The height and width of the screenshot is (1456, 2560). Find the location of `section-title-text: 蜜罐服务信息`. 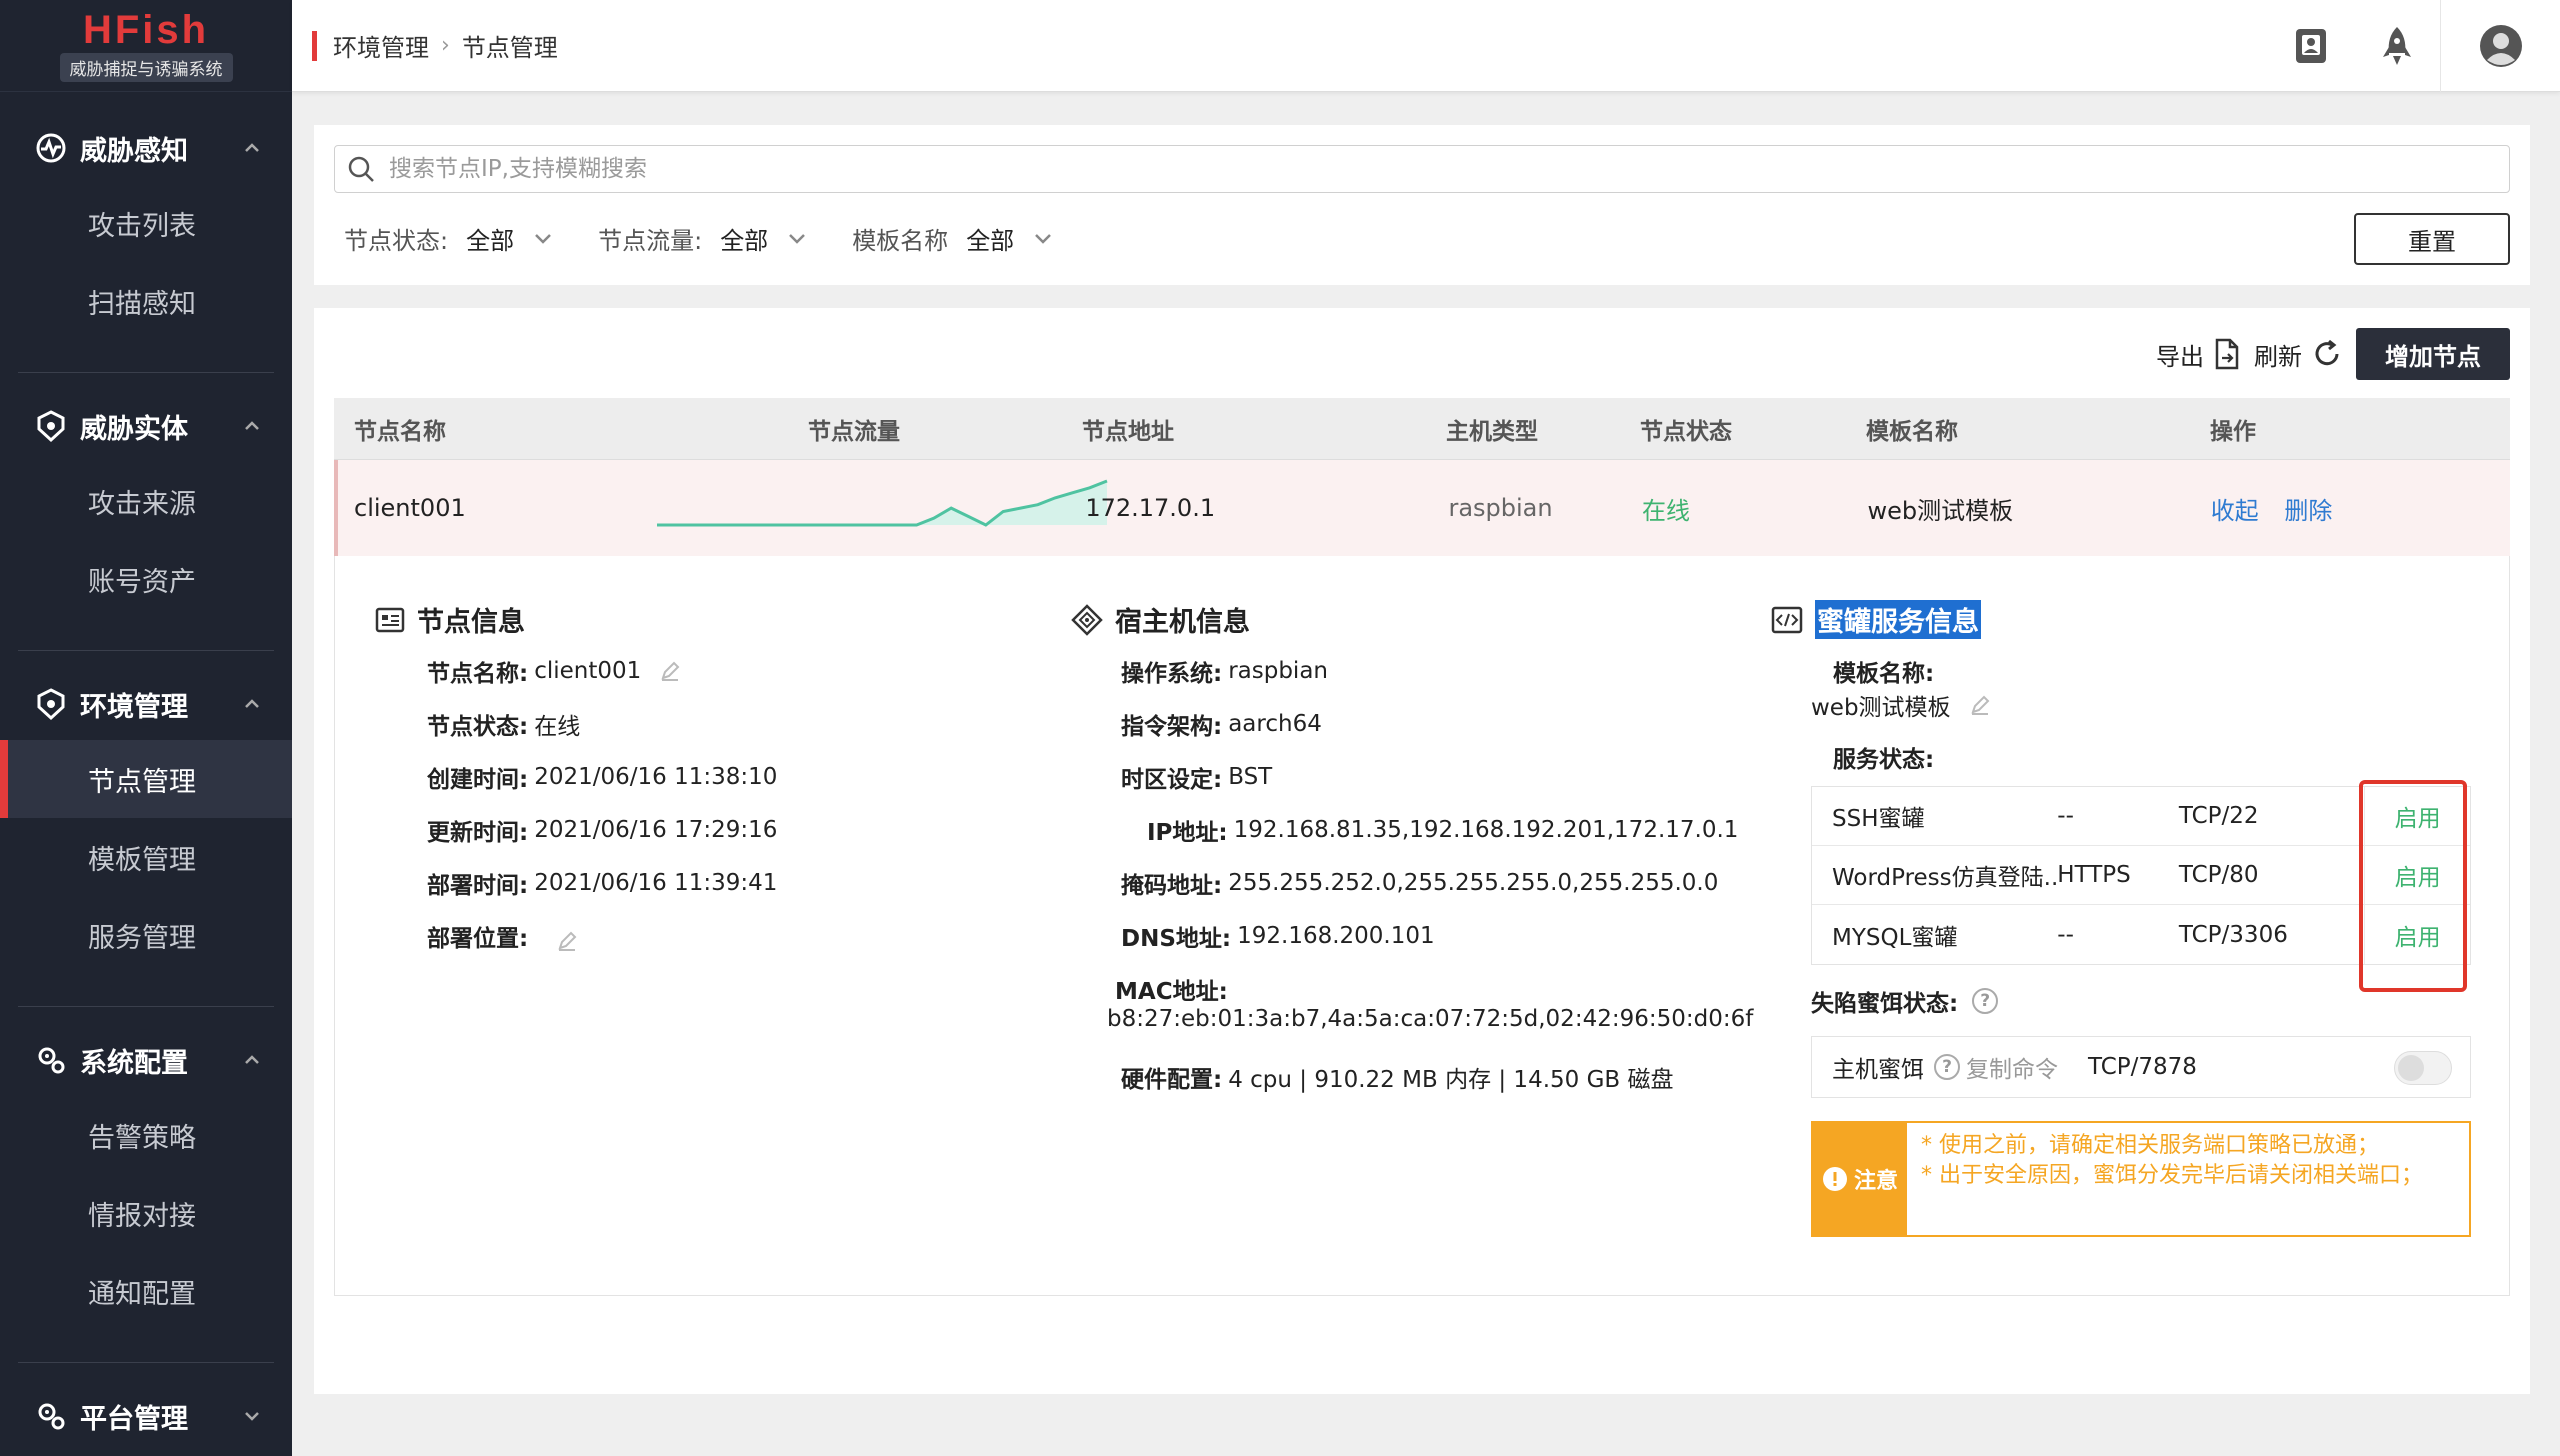

section-title-text: 蜜罐服务信息 is located at coordinates (1898, 619).